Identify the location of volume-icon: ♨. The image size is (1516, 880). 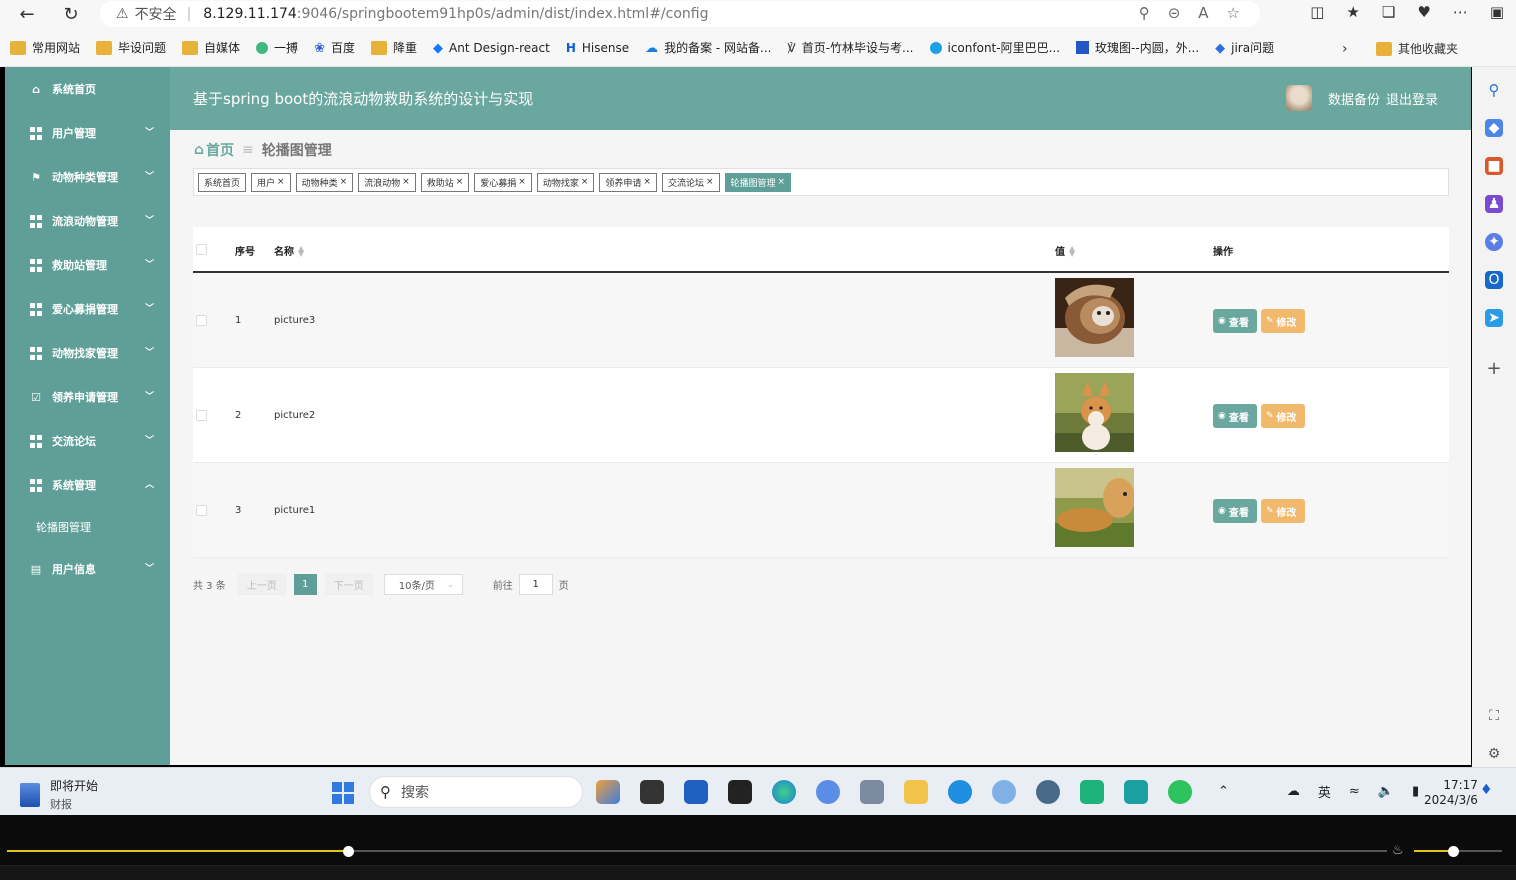
(1398, 850).